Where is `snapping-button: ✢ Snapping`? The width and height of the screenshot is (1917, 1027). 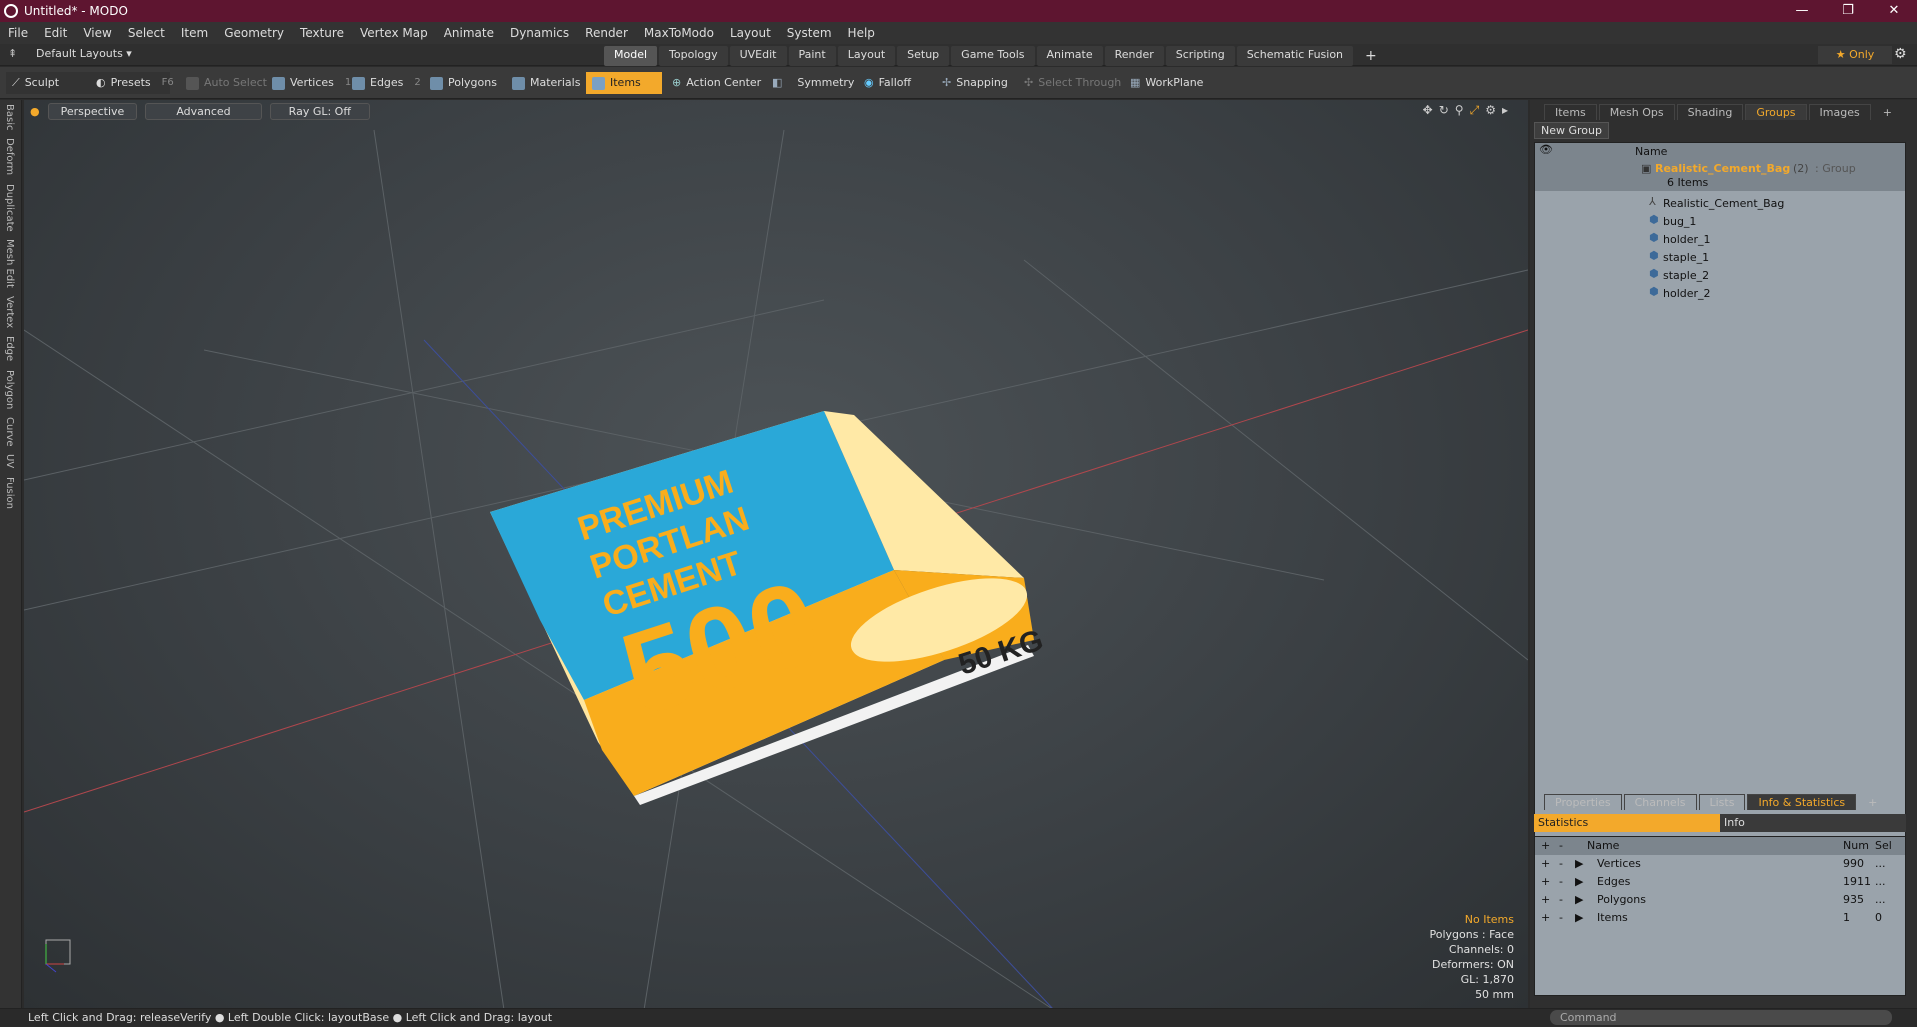 snapping-button: ✢ Snapping is located at coordinates (975, 83).